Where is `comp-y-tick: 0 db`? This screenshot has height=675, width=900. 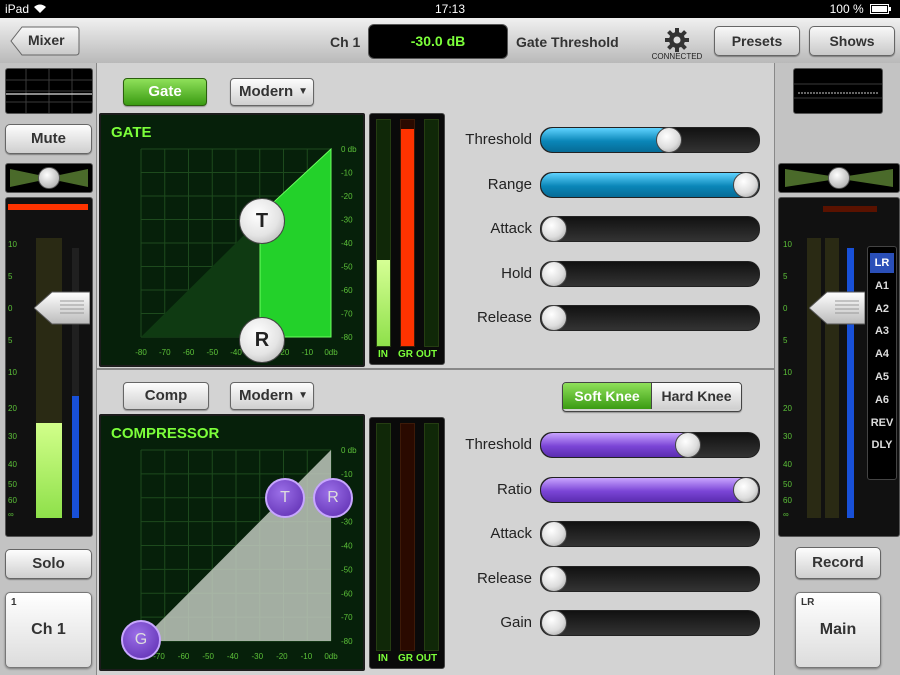 comp-y-tick: 0 db is located at coordinates (349, 450).